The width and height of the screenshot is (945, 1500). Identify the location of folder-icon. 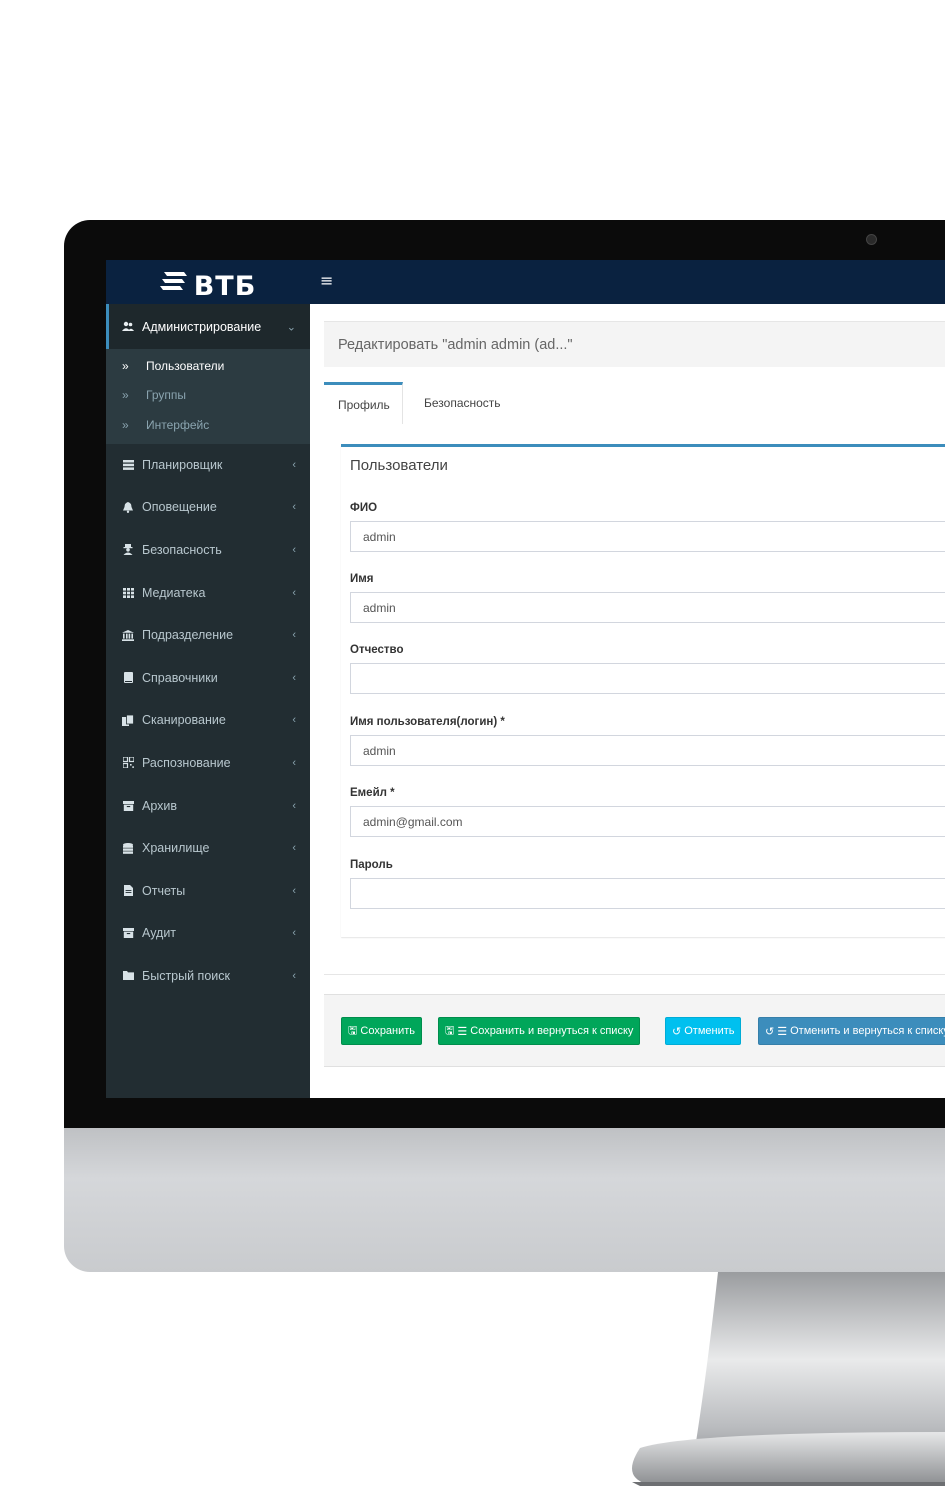
(128, 976).